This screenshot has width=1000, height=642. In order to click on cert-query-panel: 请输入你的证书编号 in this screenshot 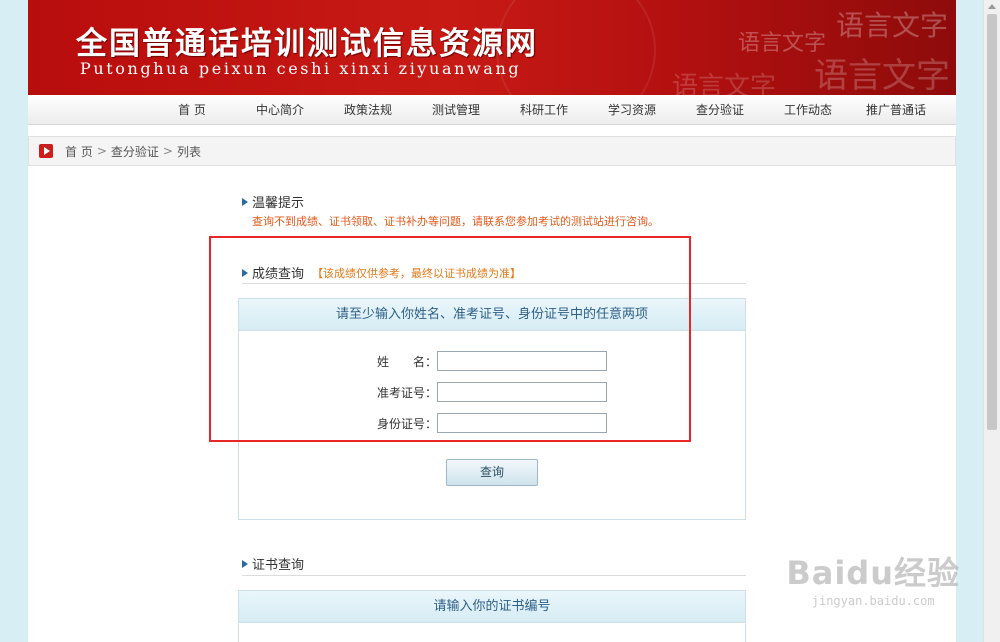, I will do `click(492, 616)`.